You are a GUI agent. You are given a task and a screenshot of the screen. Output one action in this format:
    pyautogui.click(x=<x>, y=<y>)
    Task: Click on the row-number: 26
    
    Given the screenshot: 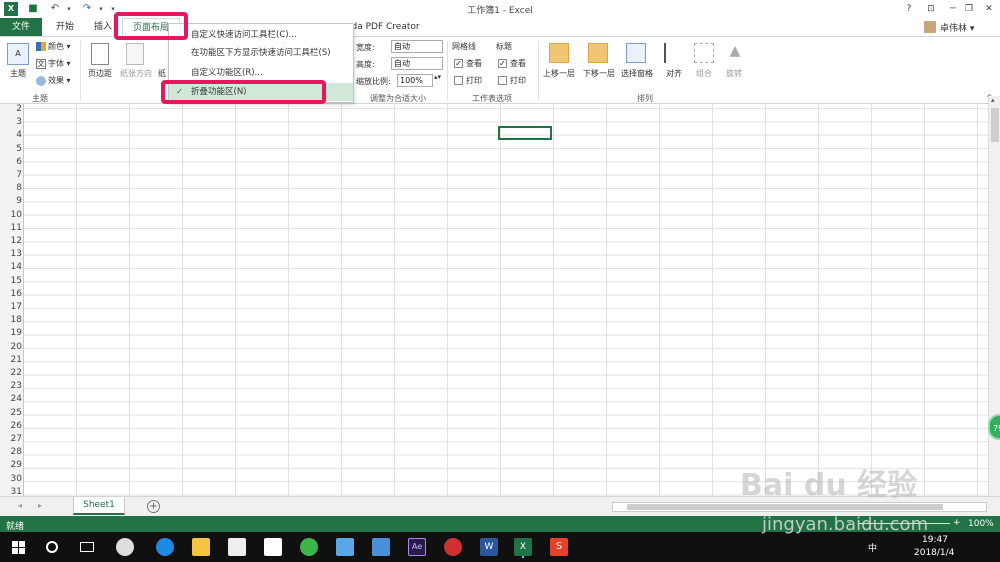 What is the action you would take?
    pyautogui.click(x=11, y=426)
    